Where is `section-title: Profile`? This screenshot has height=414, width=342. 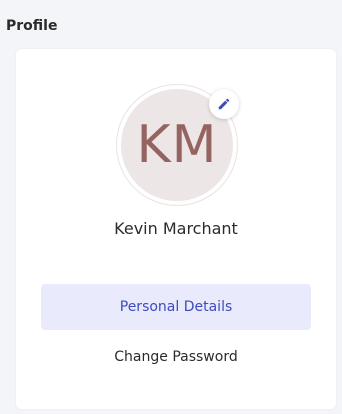
section-title: Profile is located at coordinates (32, 26).